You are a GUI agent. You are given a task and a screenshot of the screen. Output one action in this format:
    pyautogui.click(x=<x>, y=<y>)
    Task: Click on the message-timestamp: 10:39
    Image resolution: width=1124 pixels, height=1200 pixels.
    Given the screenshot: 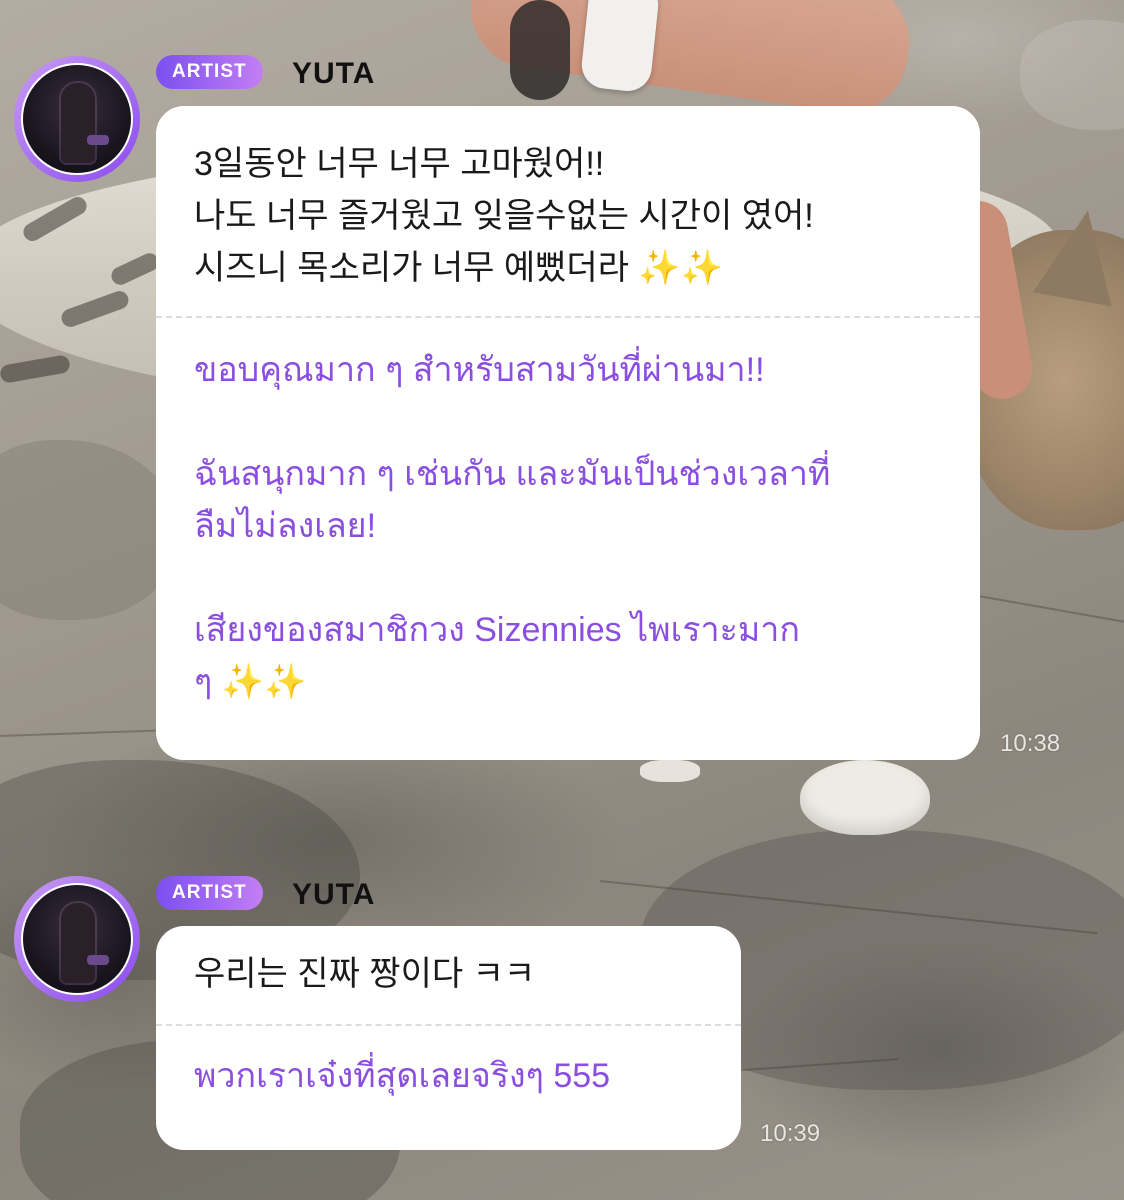 What is the action you would take?
    pyautogui.click(x=790, y=1133)
    